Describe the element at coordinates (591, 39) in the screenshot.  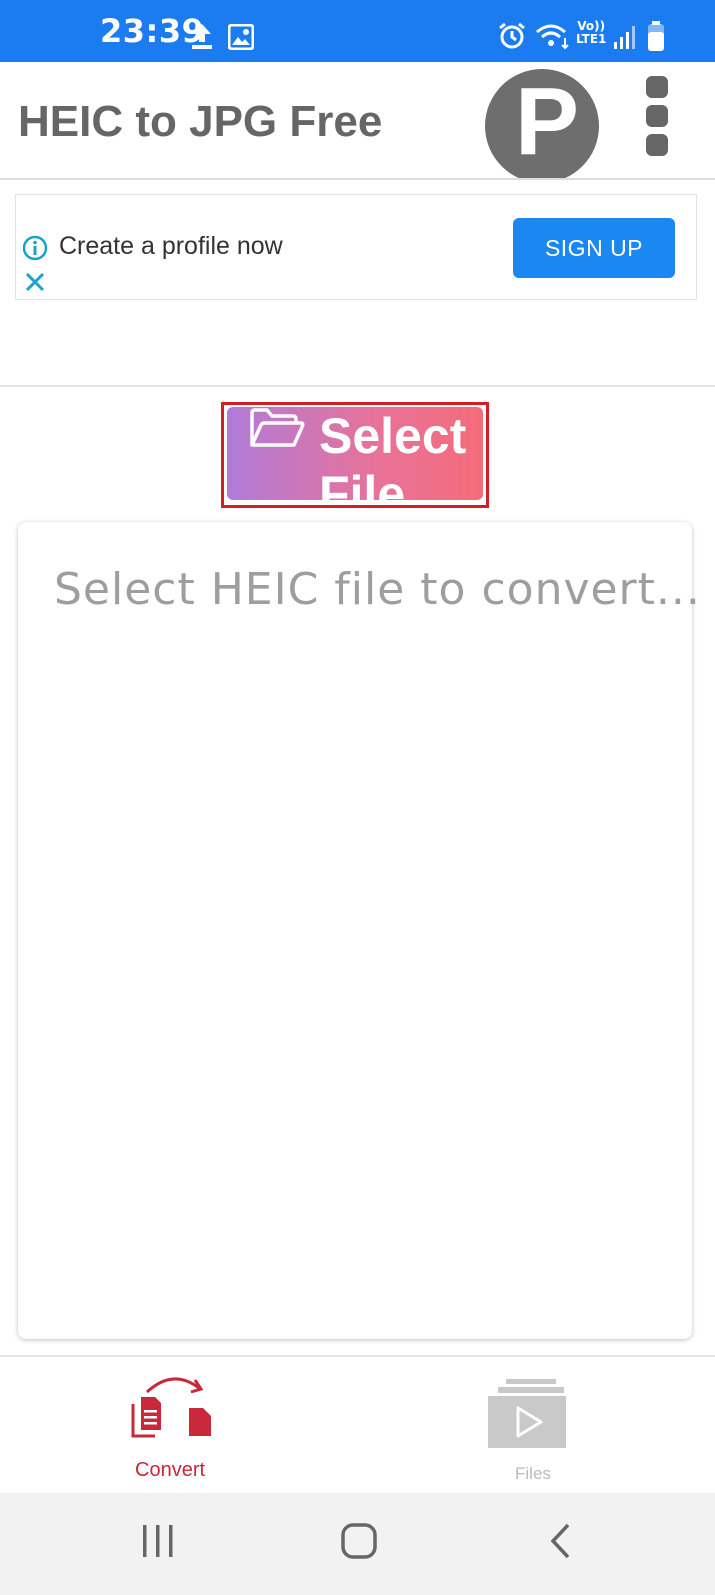
I see `lte-text: LTE1` at that location.